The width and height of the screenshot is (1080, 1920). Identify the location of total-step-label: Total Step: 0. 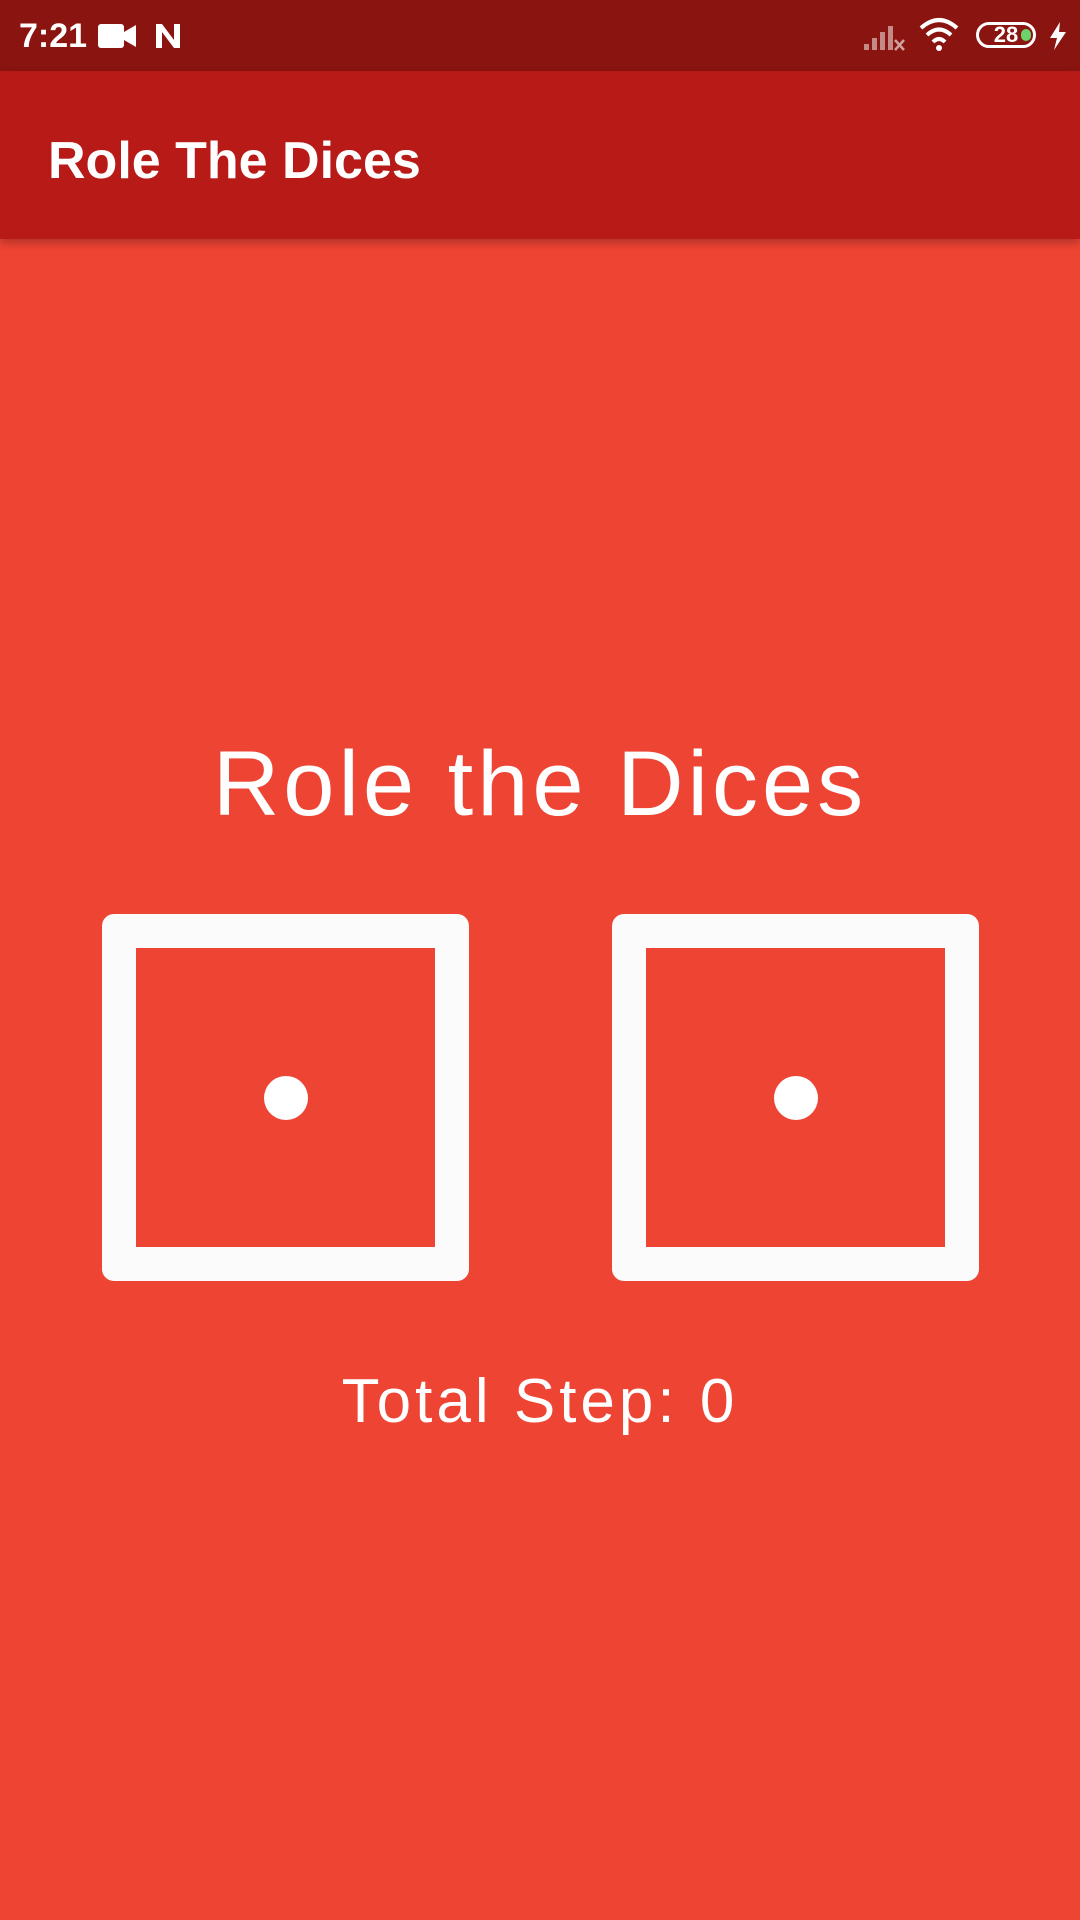
(540, 1401).